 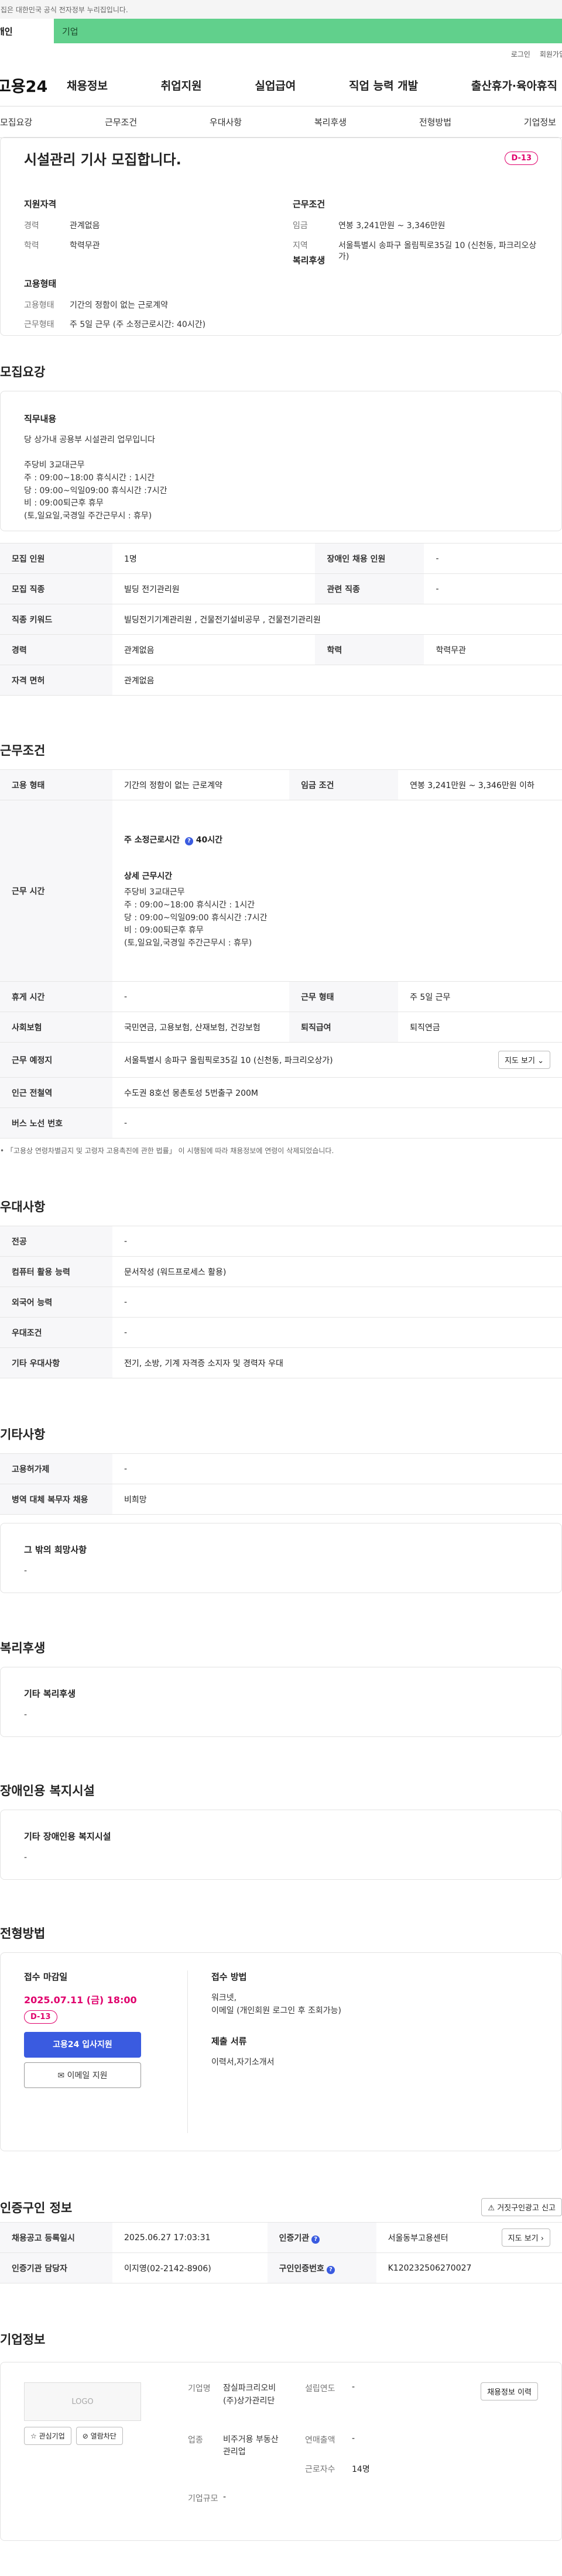 What do you see at coordinates (330, 122) in the screenshot?
I see `snb-welfare: 복리후생` at bounding box center [330, 122].